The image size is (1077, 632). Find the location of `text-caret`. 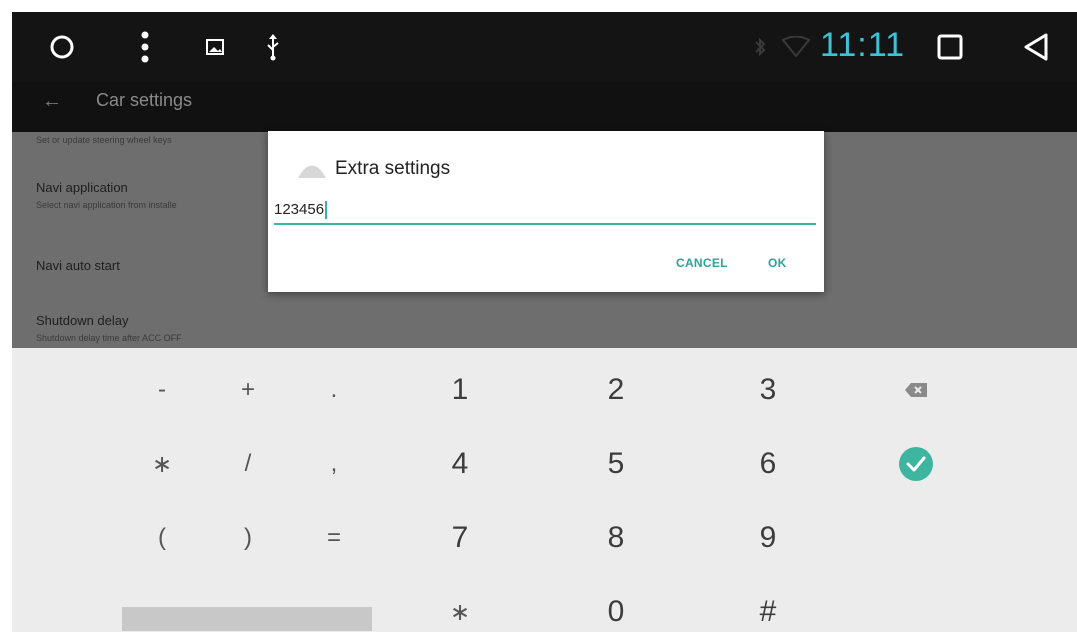

text-caret is located at coordinates (326, 210).